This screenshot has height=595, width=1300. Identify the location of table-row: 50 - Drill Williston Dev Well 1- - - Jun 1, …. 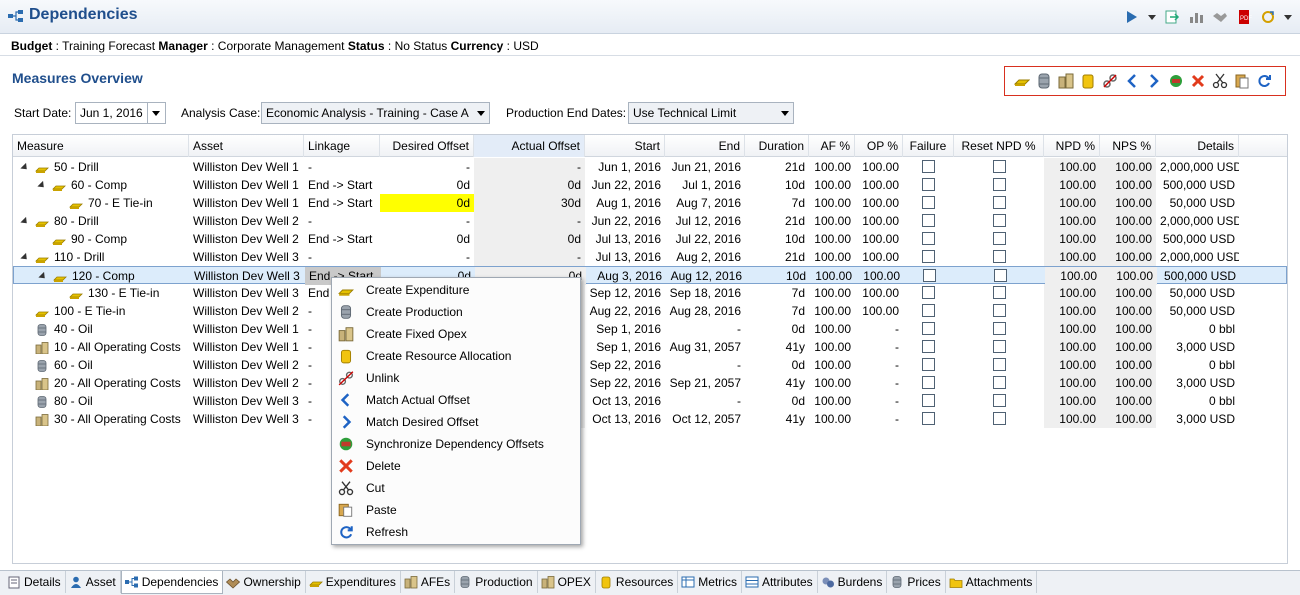
(650, 167).